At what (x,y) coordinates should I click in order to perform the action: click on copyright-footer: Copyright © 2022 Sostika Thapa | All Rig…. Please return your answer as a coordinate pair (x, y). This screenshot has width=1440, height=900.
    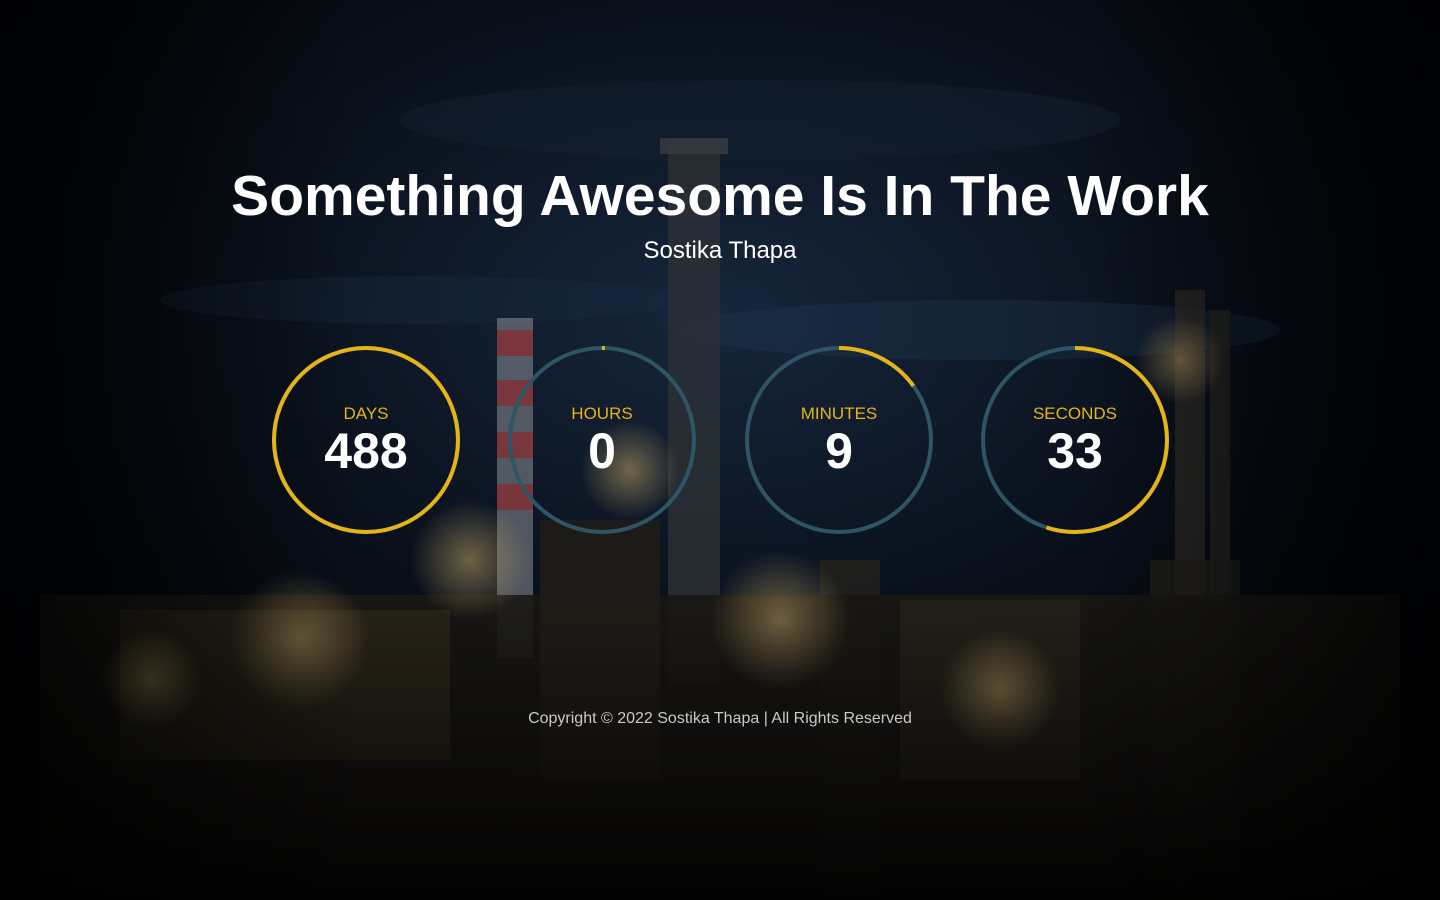
    Looking at the image, I should click on (720, 718).